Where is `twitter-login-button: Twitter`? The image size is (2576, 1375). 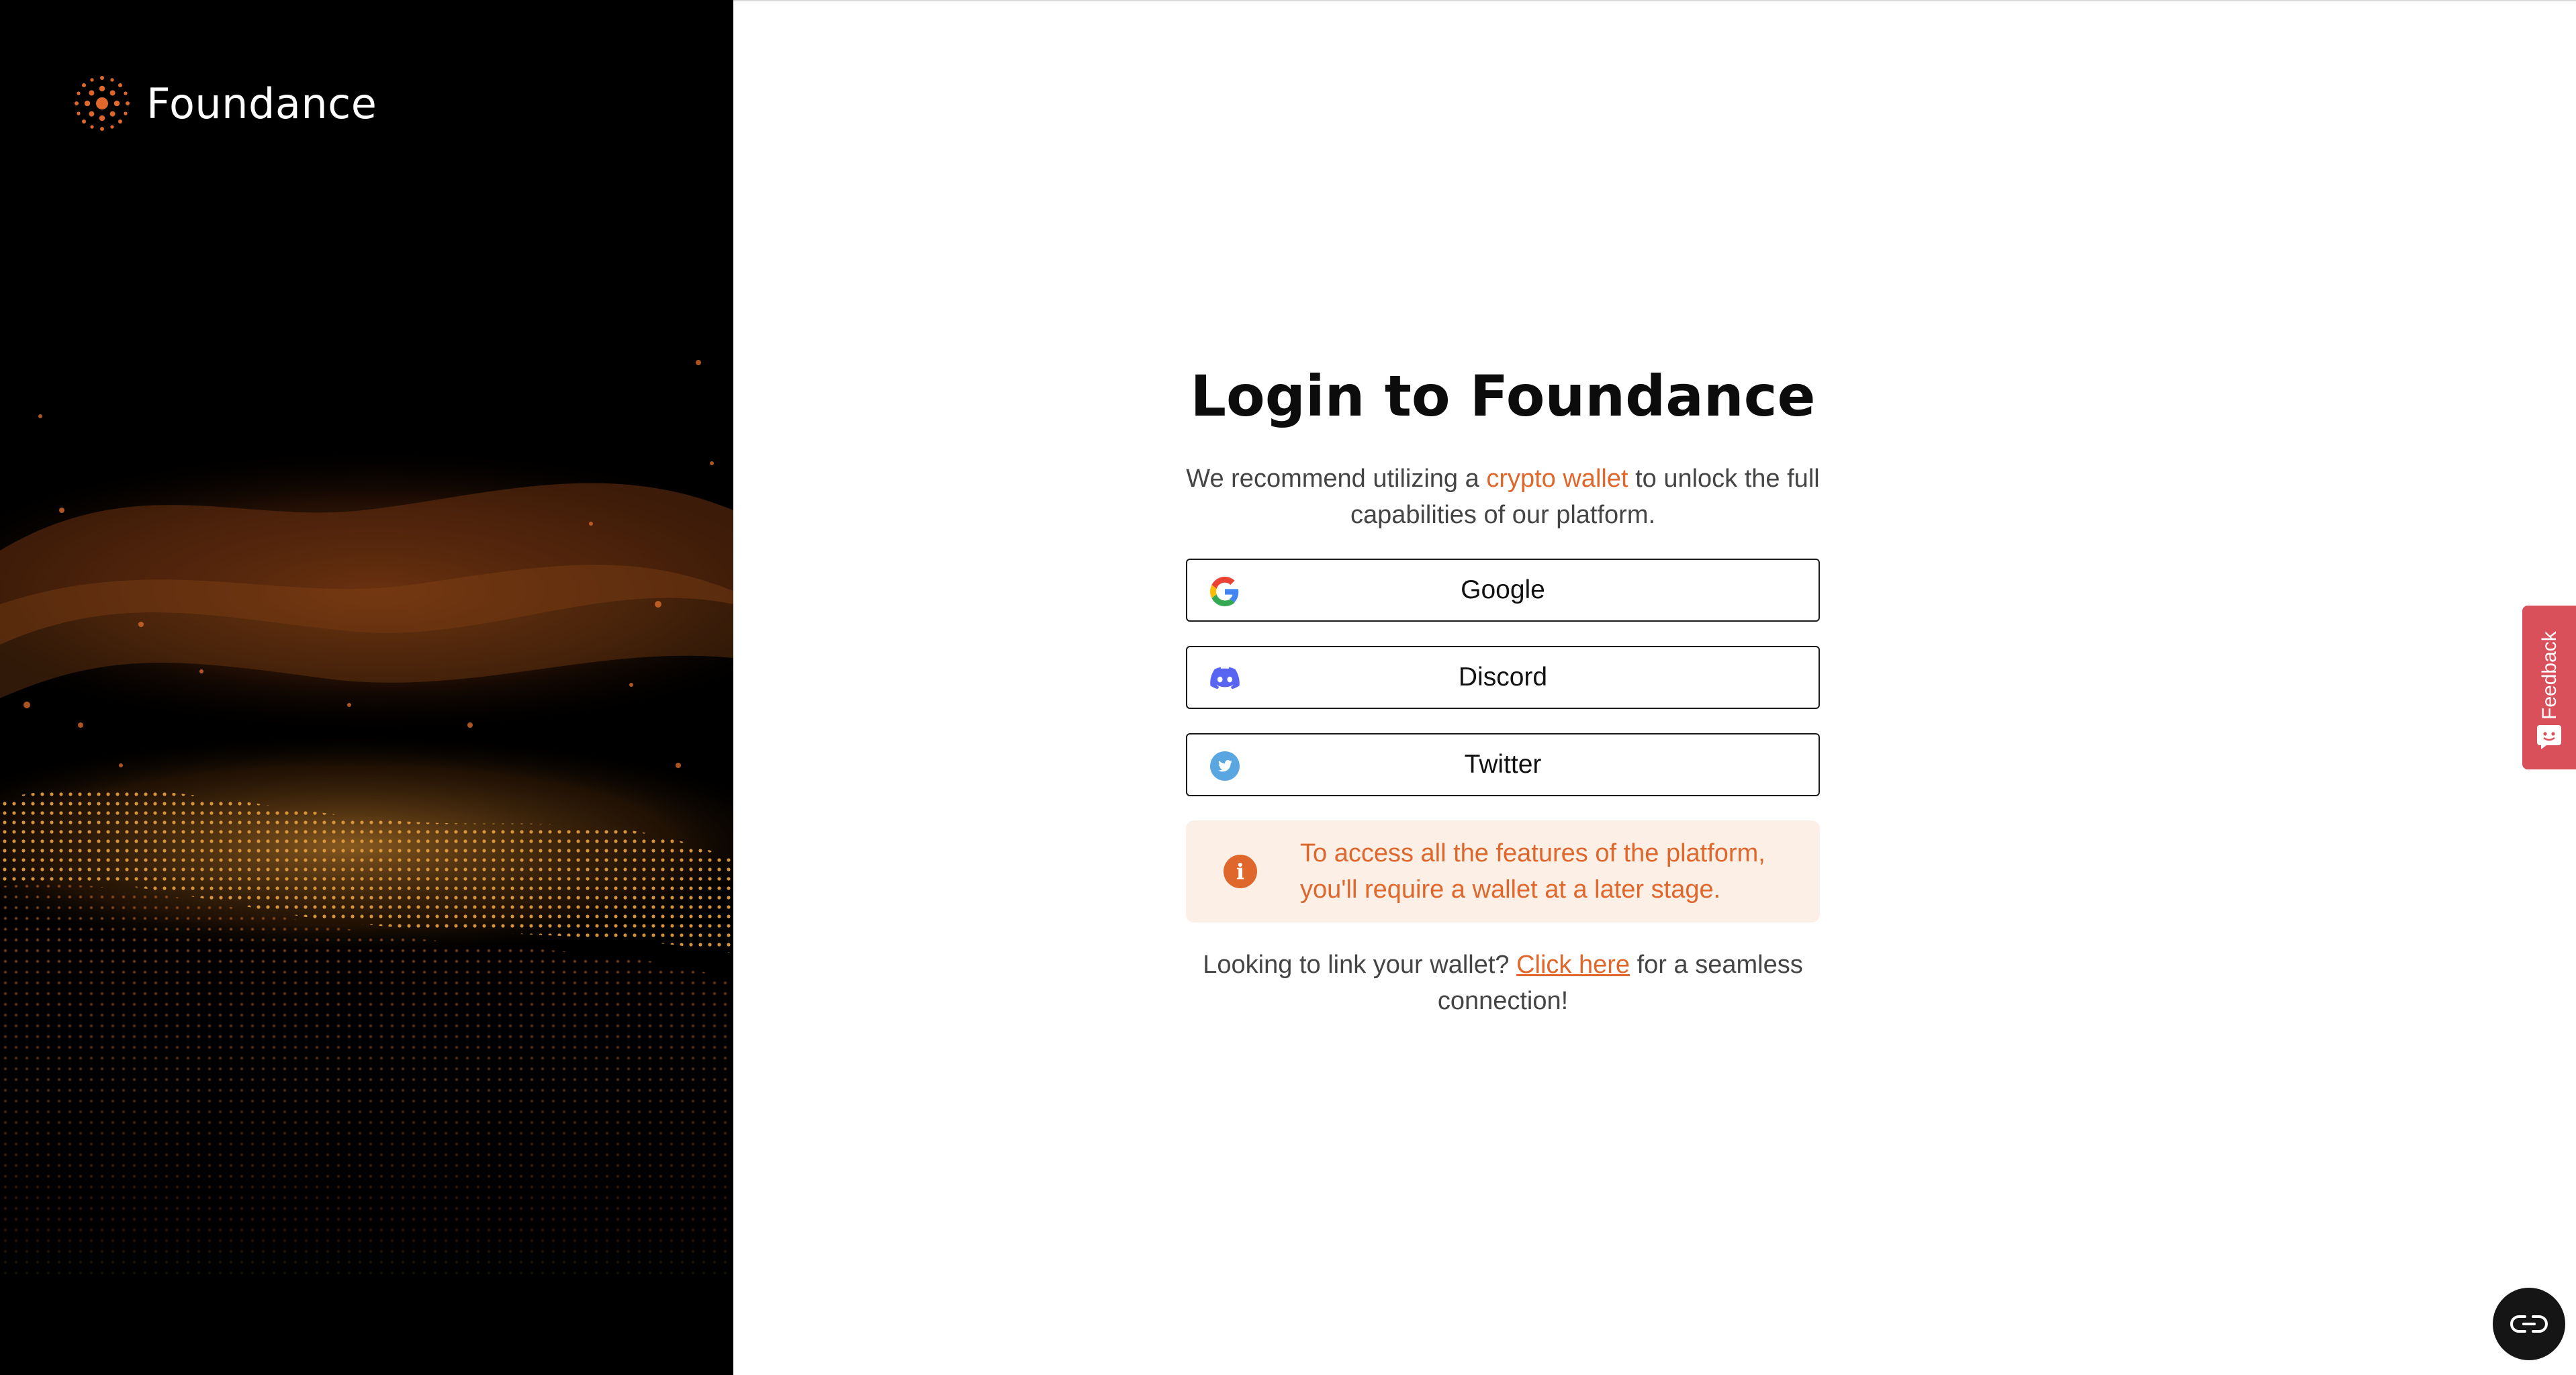
twitter-login-button: Twitter is located at coordinates (1503, 764).